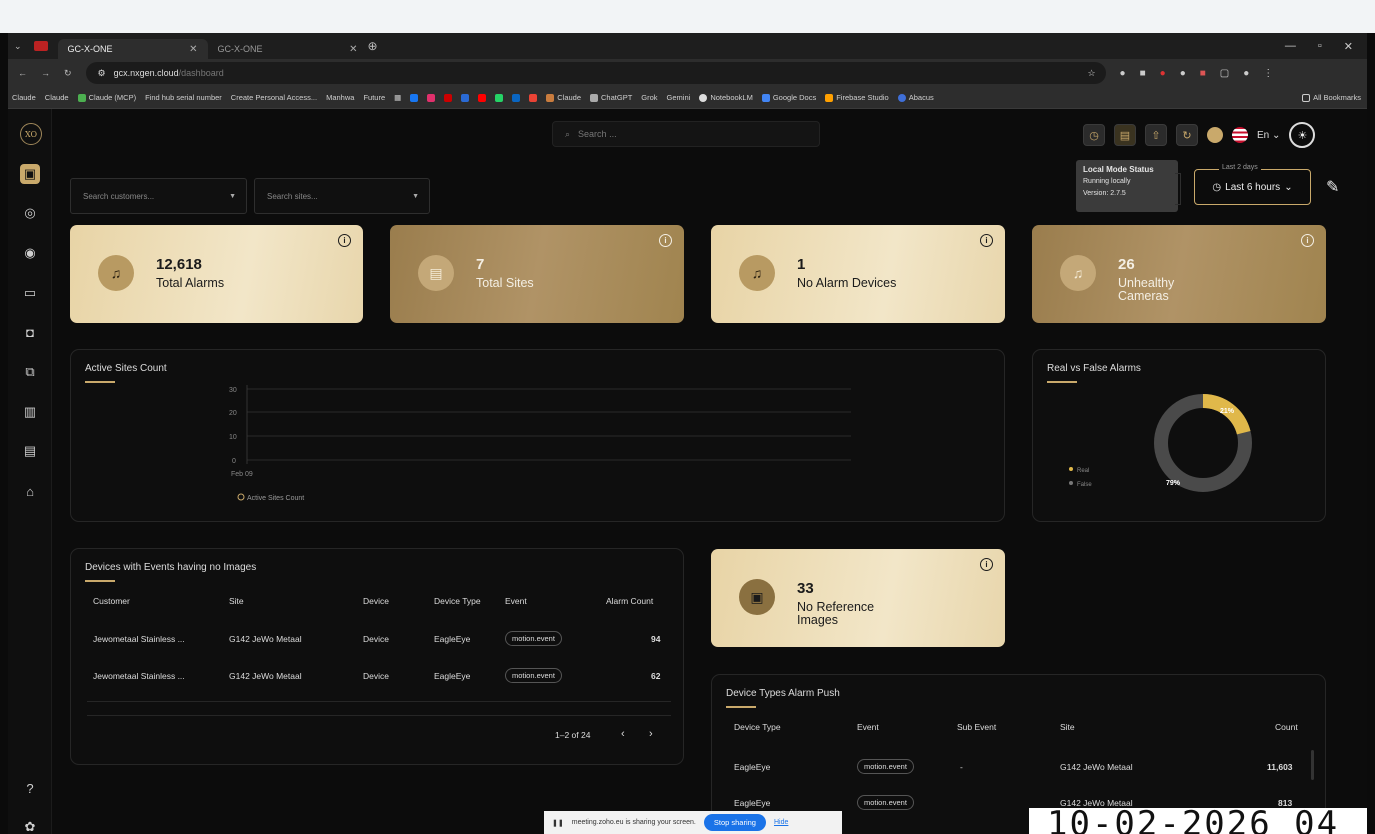 The width and height of the screenshot is (1375, 834). Describe the element at coordinates (1252, 184) in the screenshot. I see `time-range-select: Last 2 days ◷ Last 6 hours ⌄` at that location.